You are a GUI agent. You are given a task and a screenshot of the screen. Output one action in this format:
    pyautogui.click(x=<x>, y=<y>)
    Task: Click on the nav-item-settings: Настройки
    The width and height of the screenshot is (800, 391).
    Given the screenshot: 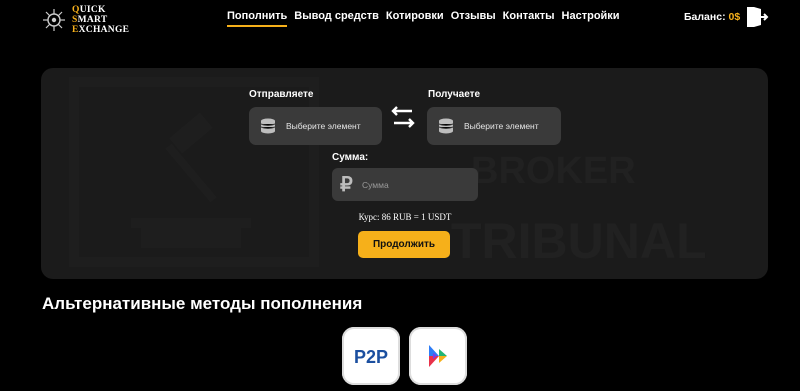 What is the action you would take?
    pyautogui.click(x=591, y=18)
    